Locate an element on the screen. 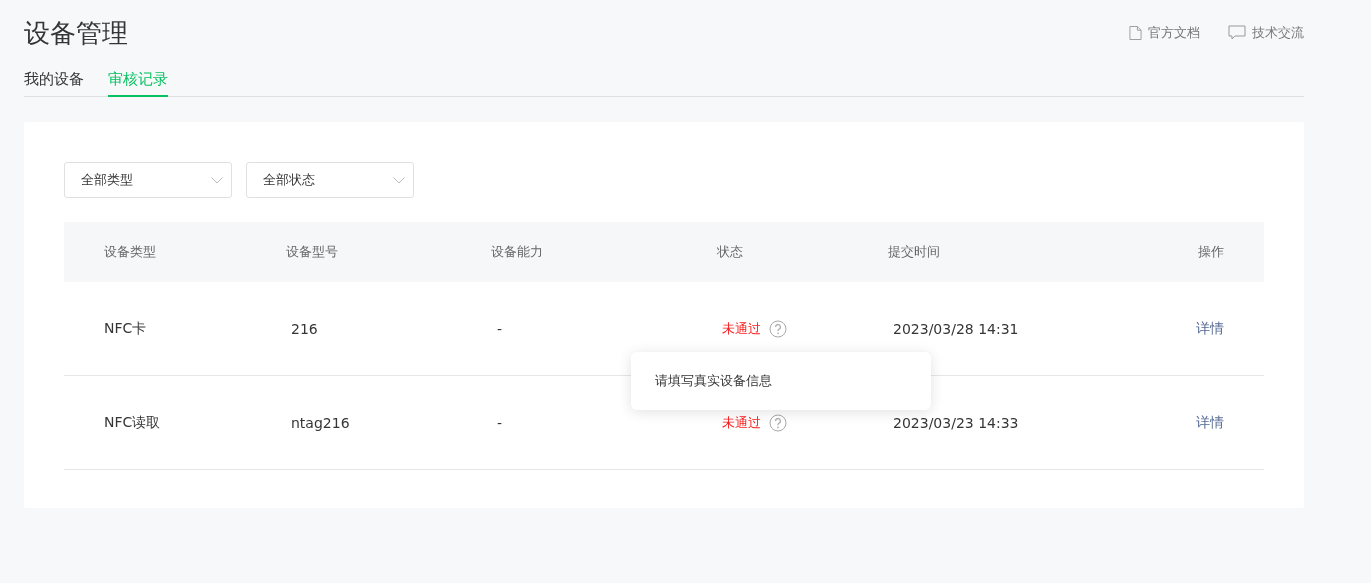 This screenshot has width=1371, height=583. chat-icon is located at coordinates (1237, 33).